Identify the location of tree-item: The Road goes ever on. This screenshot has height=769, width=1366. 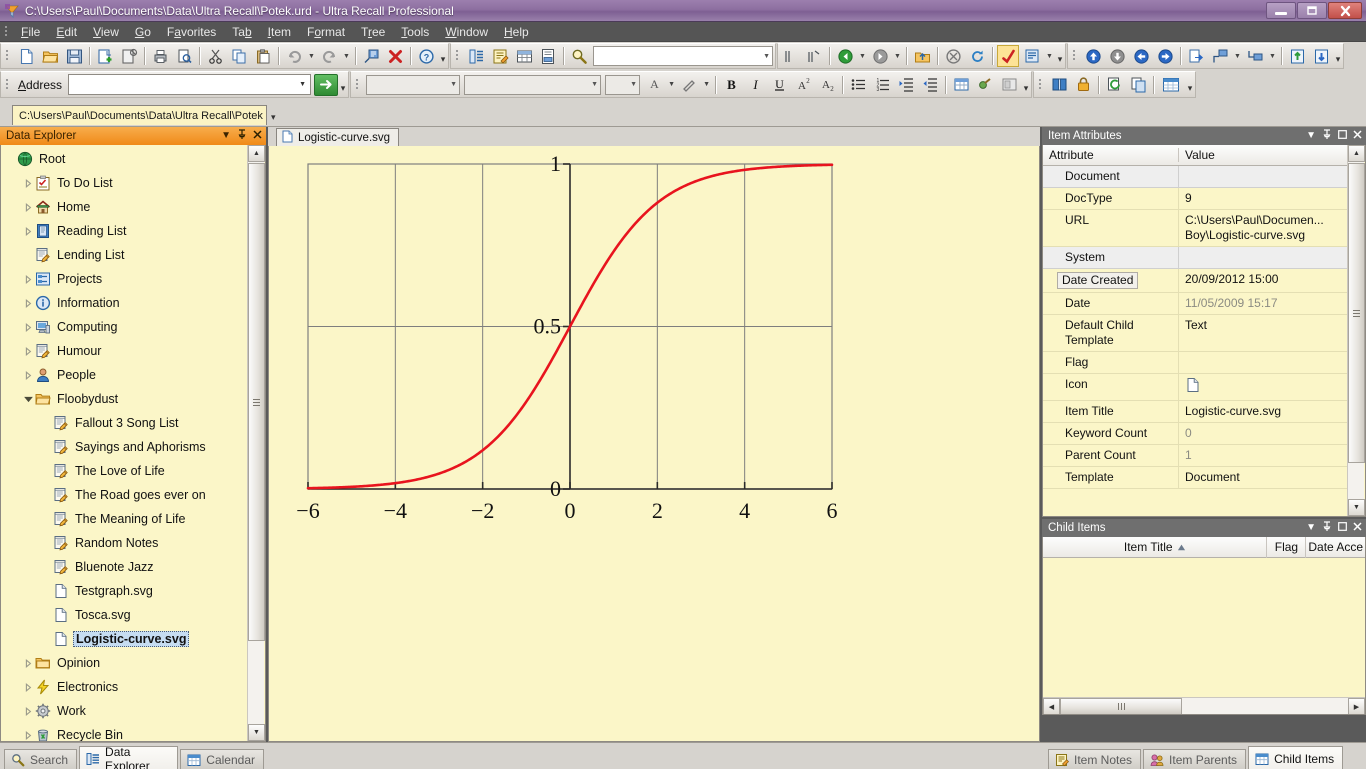
(125, 495).